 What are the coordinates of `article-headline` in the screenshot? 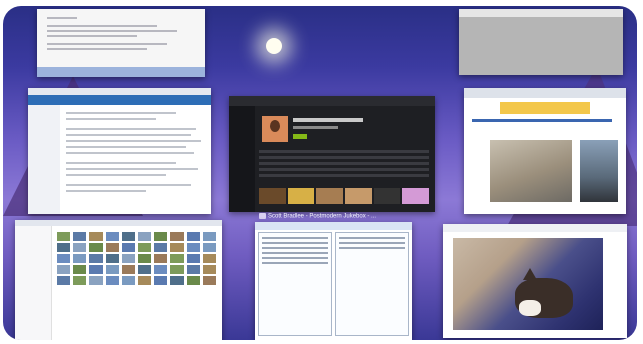 It's located at (542, 120).